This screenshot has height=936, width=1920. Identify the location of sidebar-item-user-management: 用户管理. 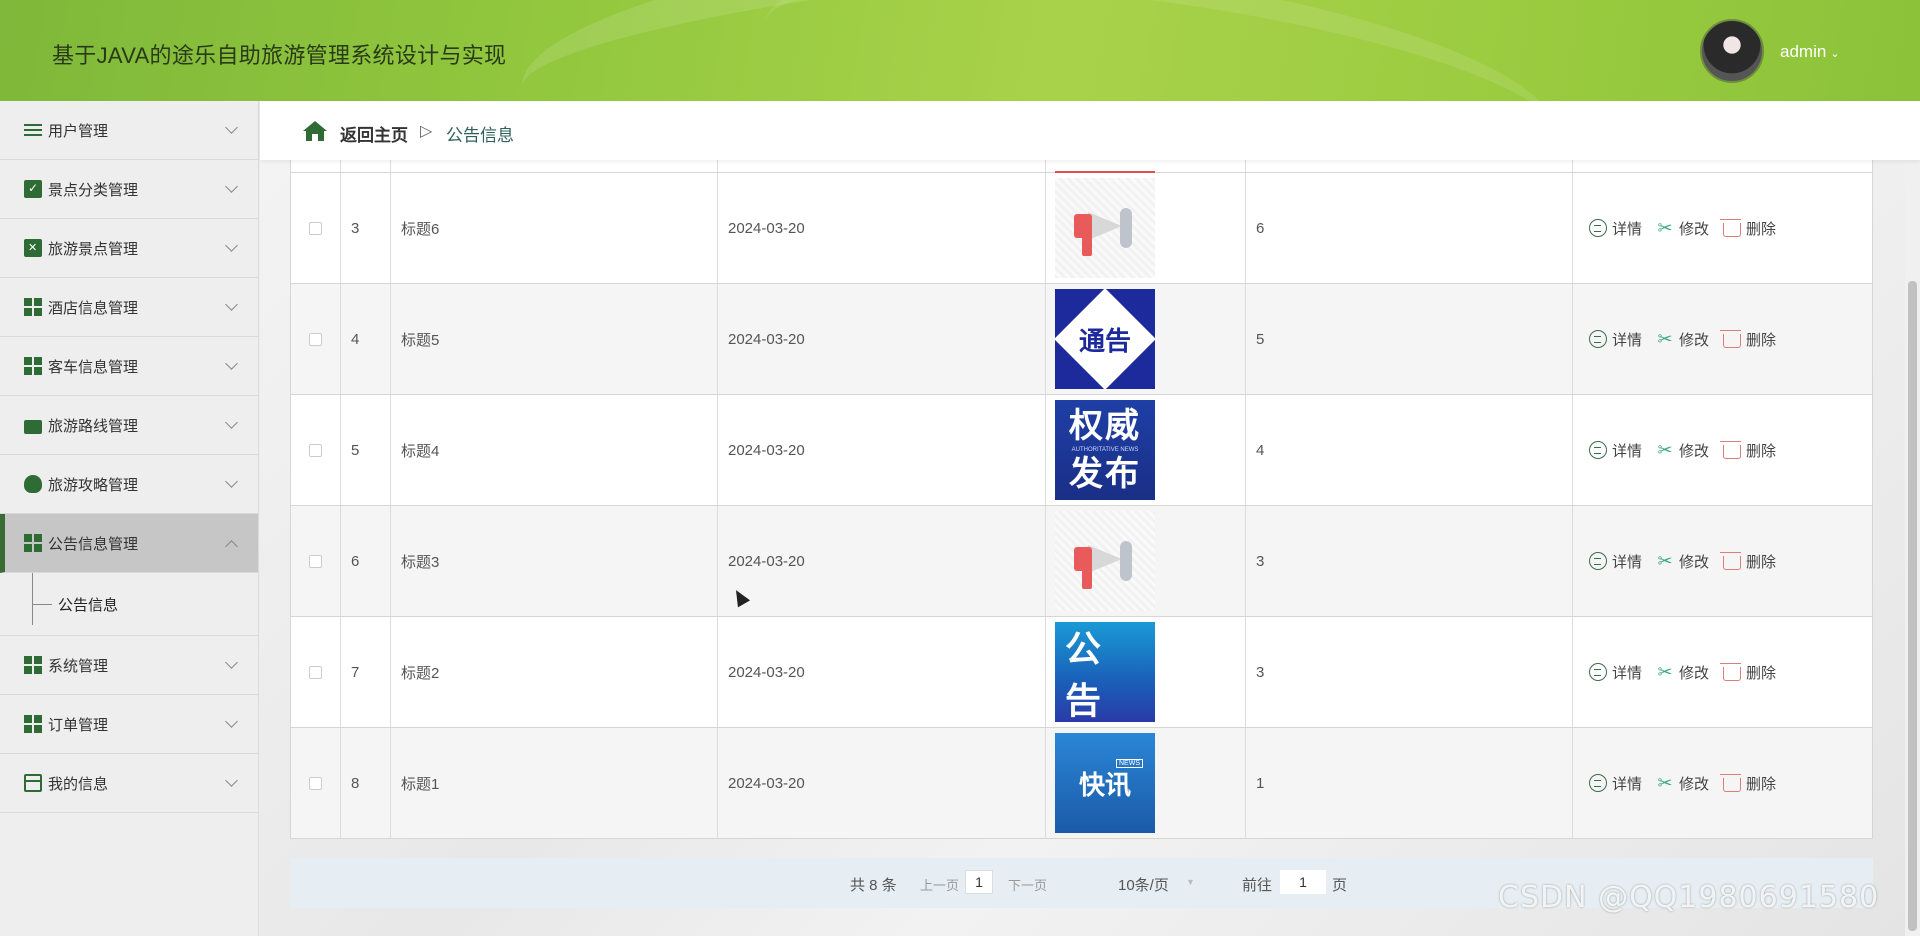
(129, 130).